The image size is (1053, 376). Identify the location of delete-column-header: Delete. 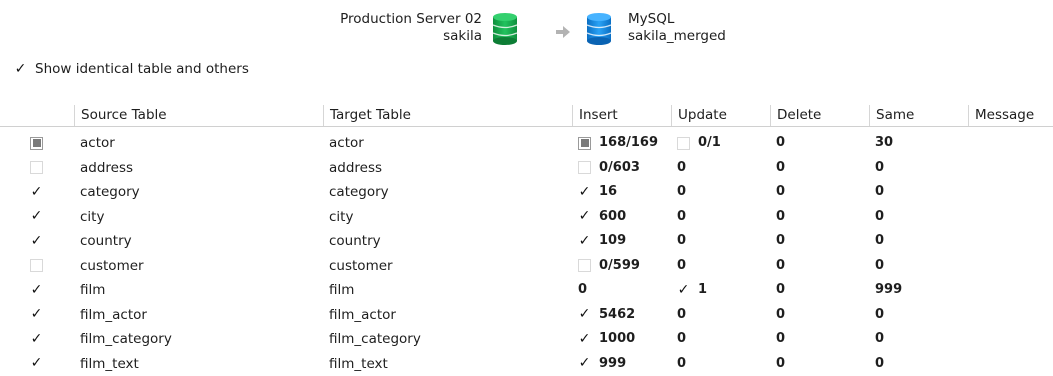
(819, 115).